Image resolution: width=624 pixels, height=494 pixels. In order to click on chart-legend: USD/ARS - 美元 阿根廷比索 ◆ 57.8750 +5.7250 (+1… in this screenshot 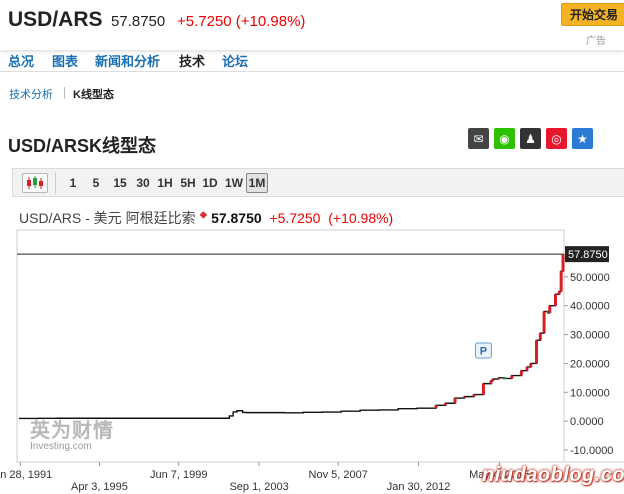, I will do `click(206, 218)`.